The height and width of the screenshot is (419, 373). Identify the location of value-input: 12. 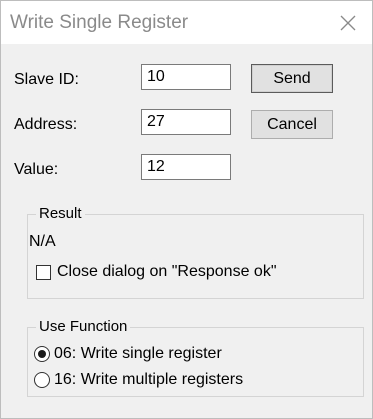
(186, 167).